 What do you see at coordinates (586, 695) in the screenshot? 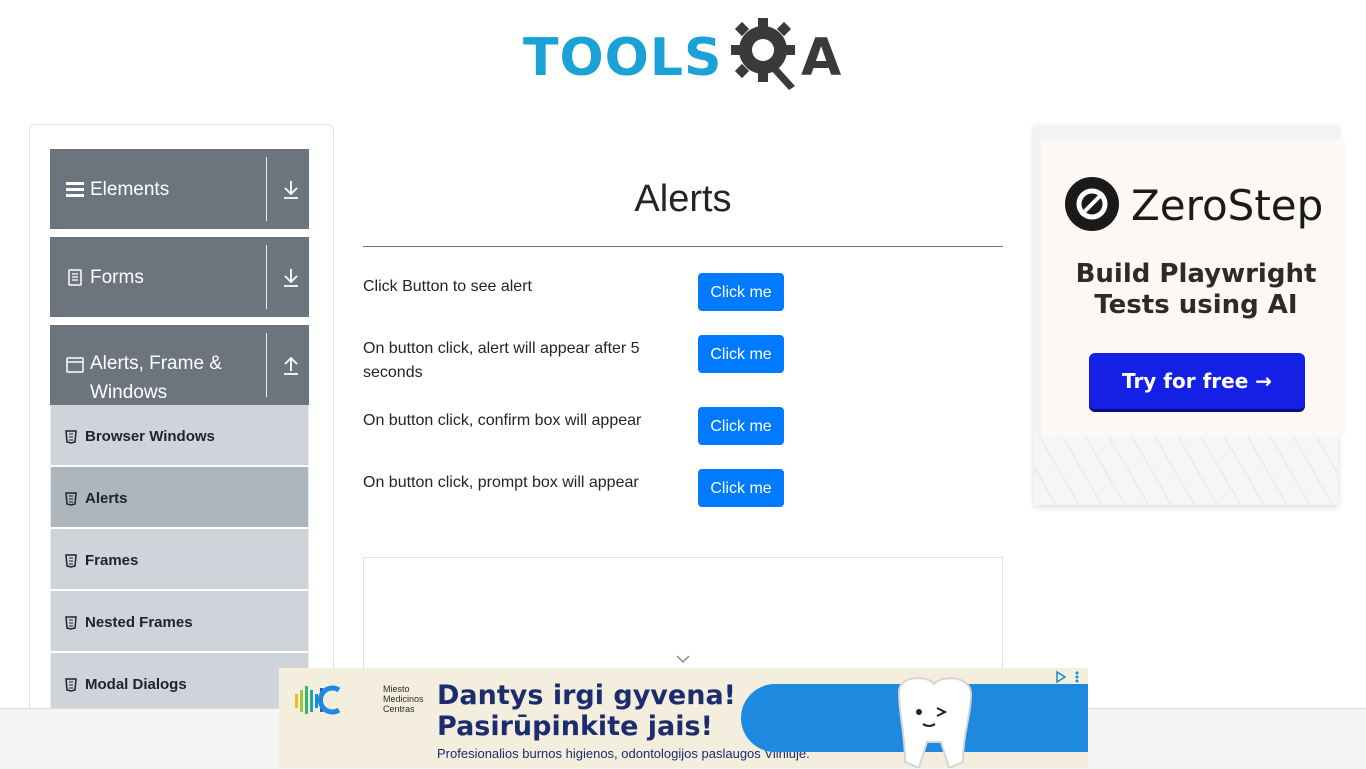
I see `banner-headline-line1: Dantys irgi gyvena!` at bounding box center [586, 695].